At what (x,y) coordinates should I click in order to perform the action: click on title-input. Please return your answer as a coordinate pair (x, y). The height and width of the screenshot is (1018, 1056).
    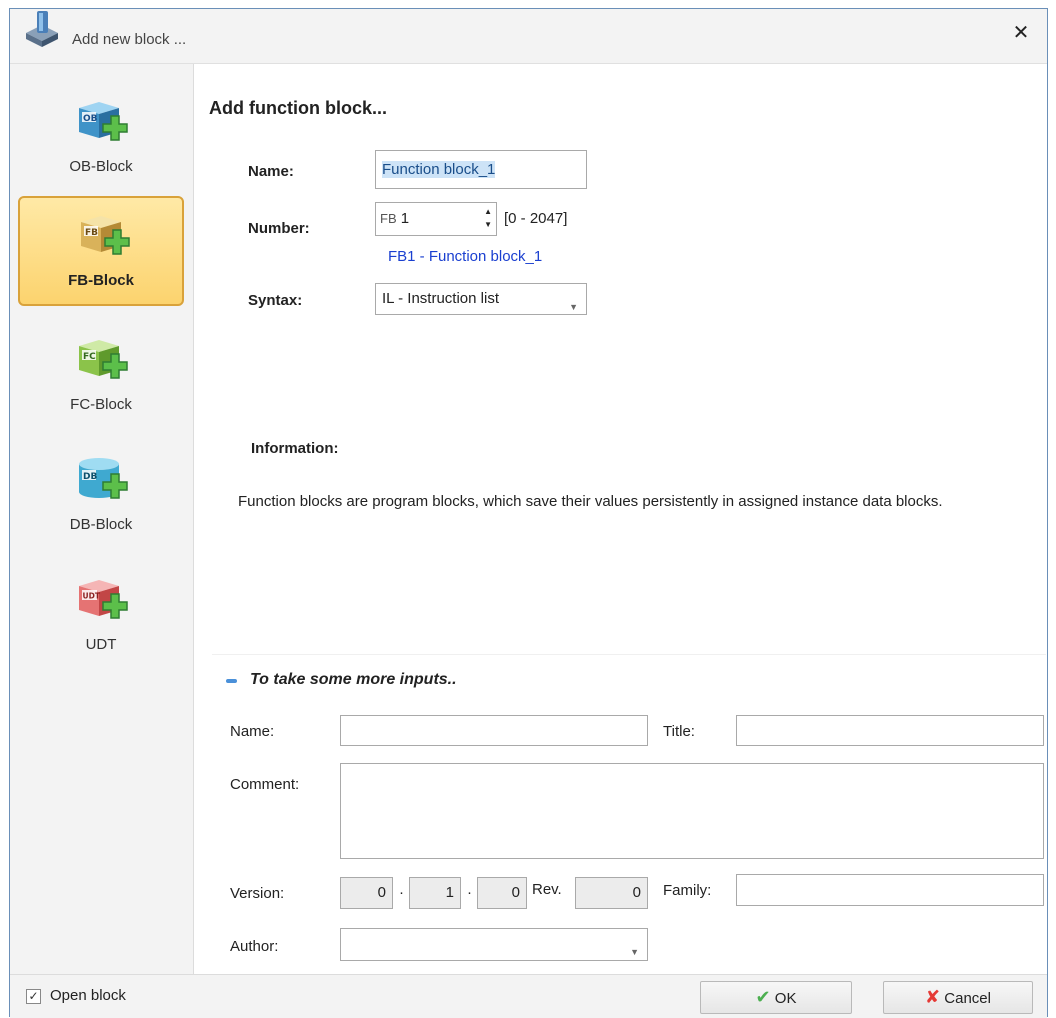
    Looking at the image, I should click on (890, 730).